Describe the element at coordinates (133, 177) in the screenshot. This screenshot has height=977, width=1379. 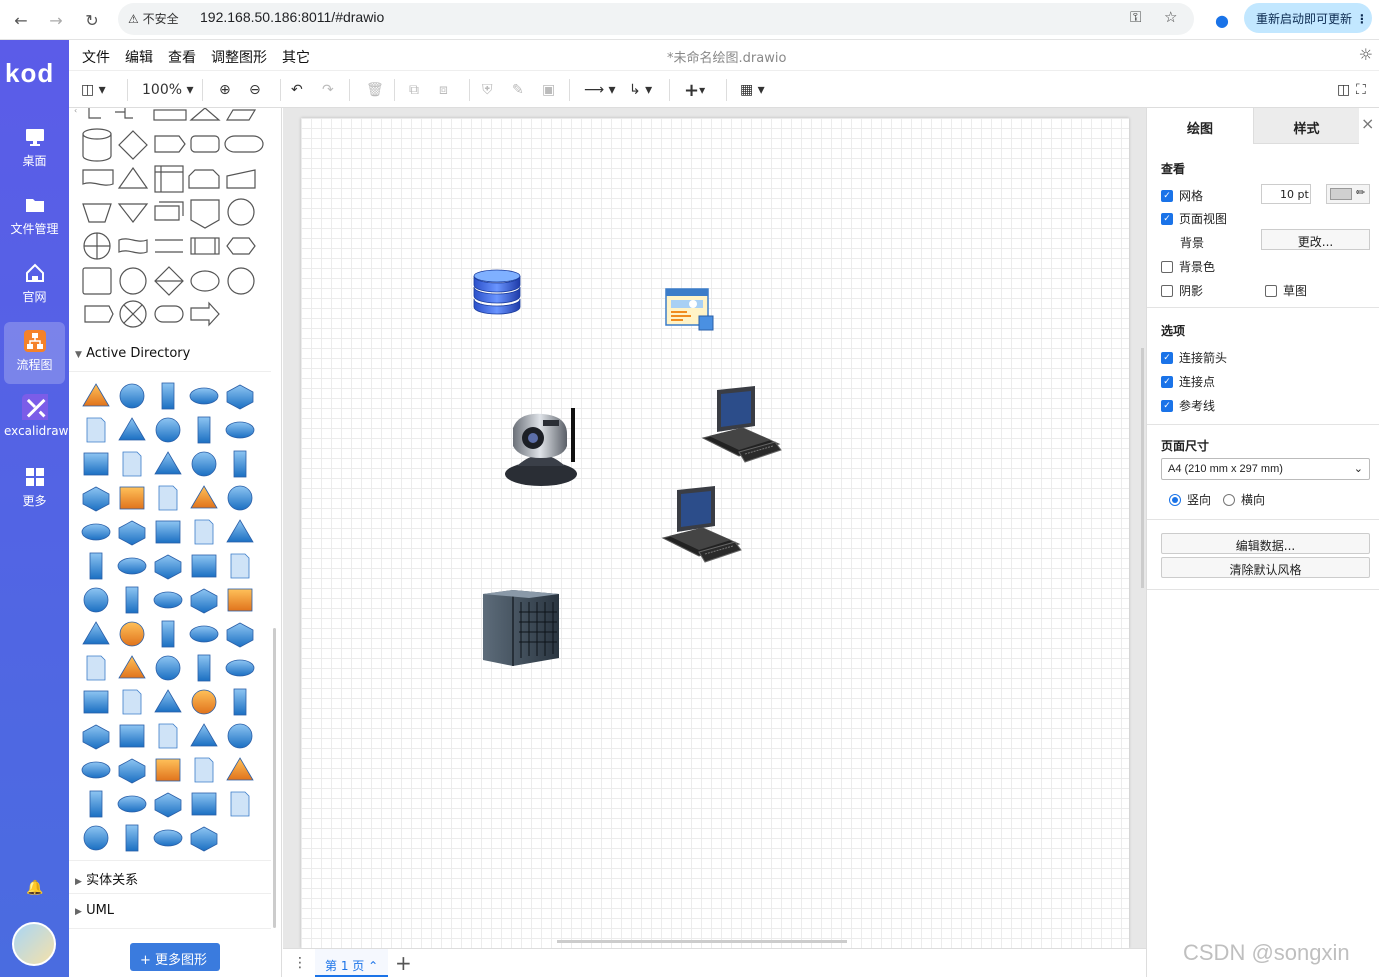
I see `triangle-shape` at that location.